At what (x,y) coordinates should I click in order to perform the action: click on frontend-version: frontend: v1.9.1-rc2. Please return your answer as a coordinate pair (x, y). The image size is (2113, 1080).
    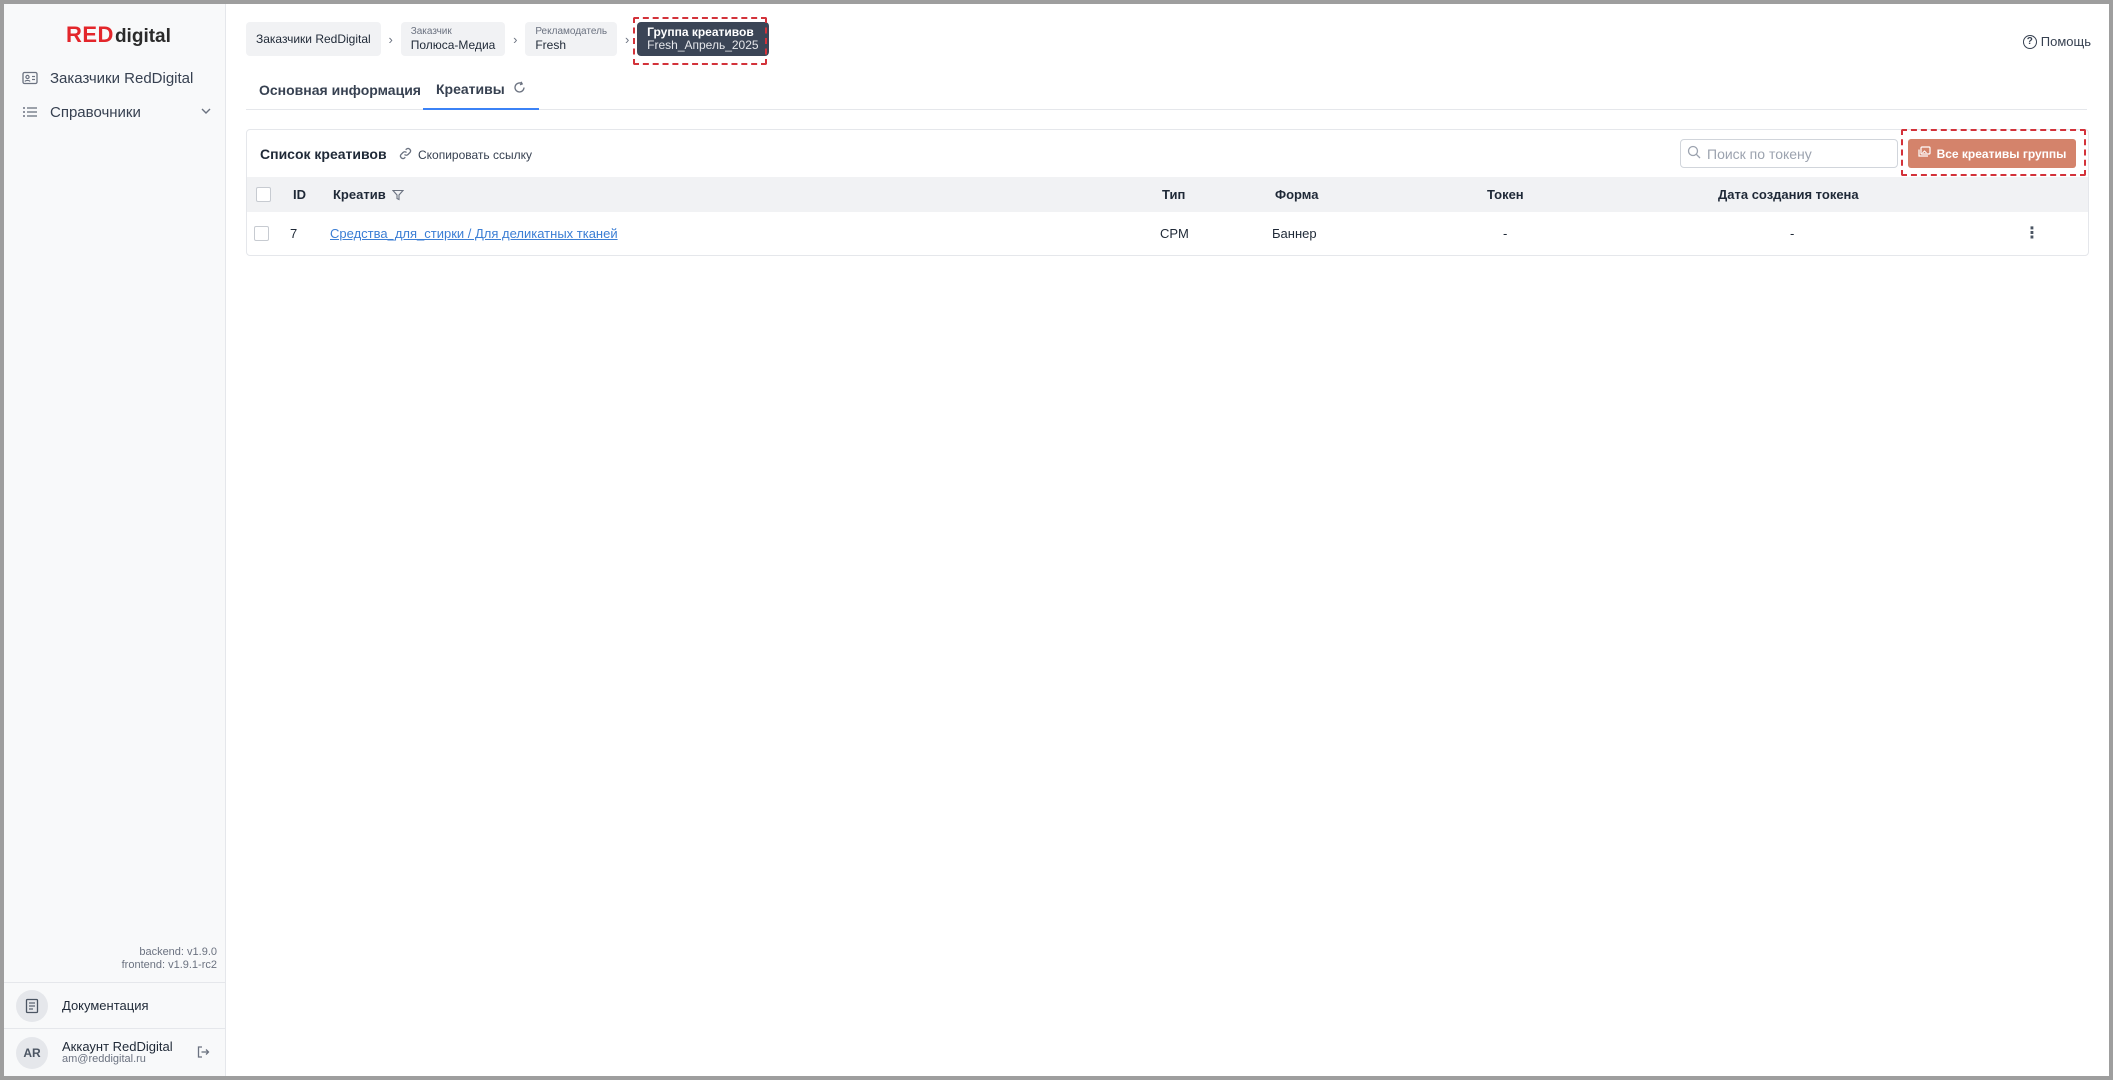
    Looking at the image, I should click on (169, 965).